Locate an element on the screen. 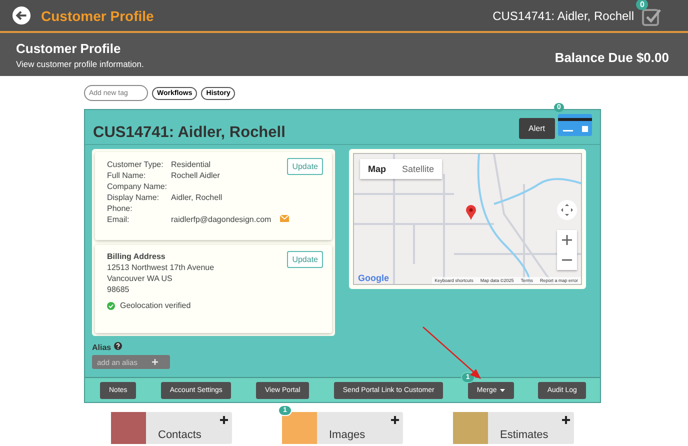 The width and height of the screenshot is (688, 446). geolocation-status: Geolocation verified is located at coordinates (155, 305).